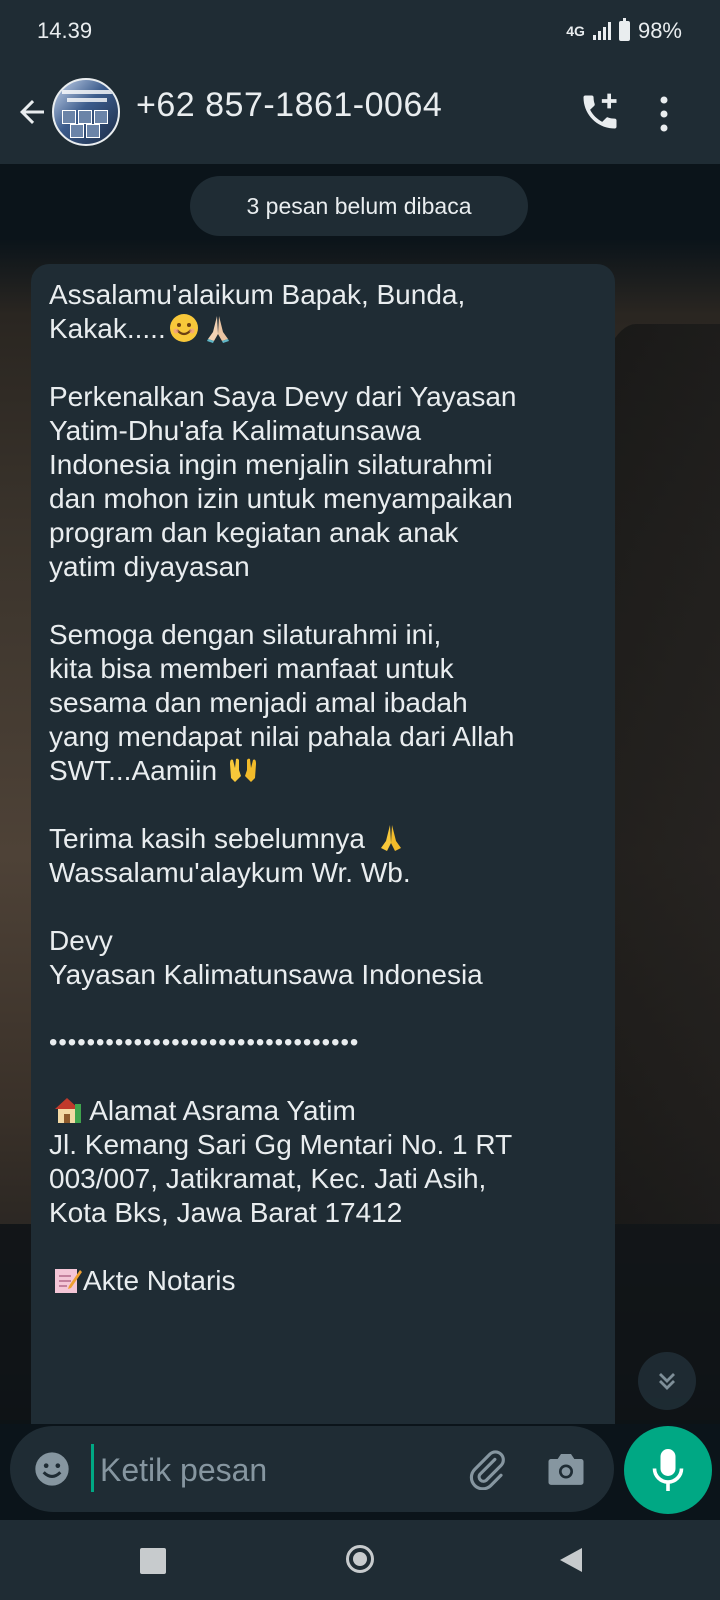  What do you see at coordinates (289, 105) in the screenshot?
I see `contact-name: +62 857-1861-0064` at bounding box center [289, 105].